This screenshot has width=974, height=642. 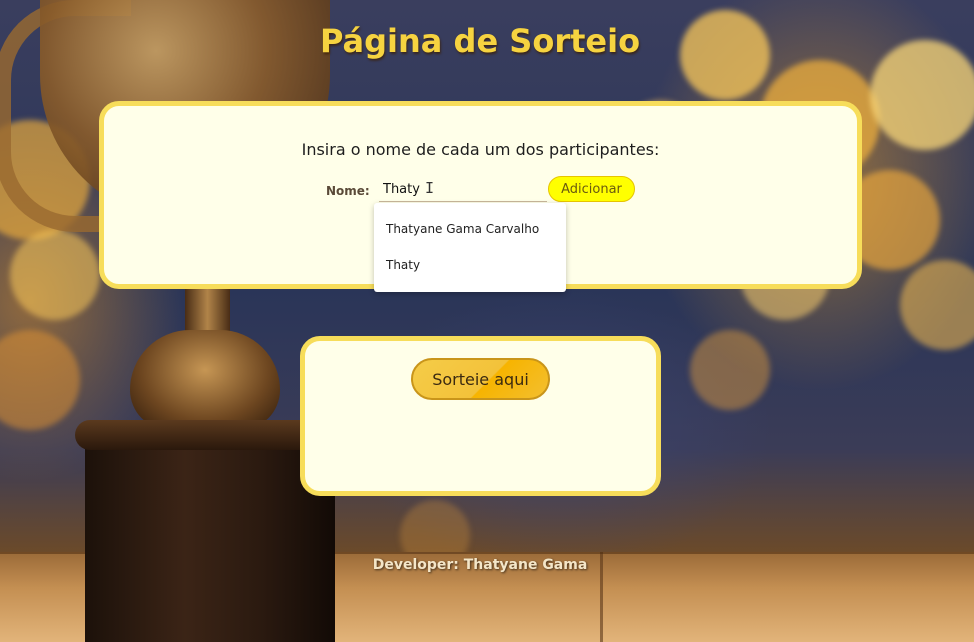 What do you see at coordinates (210, 531) in the screenshot?
I see `trophy-base` at bounding box center [210, 531].